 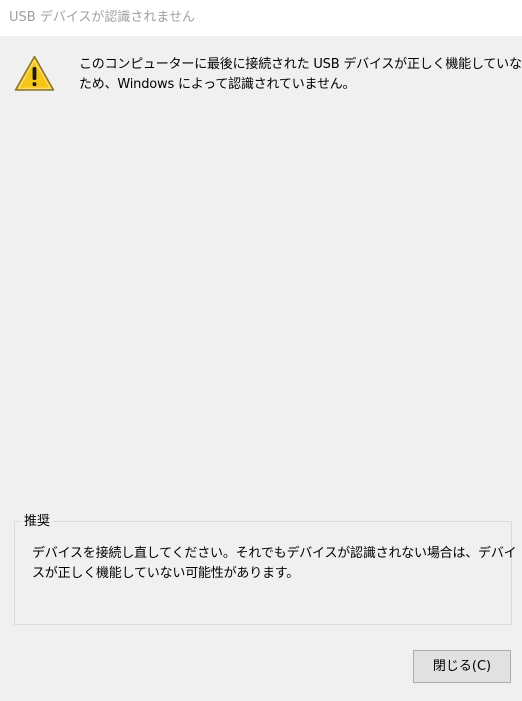 I want to click on recommendation-text-line-2: スが正しく機能していない可能性があります。, so click(x=166, y=573).